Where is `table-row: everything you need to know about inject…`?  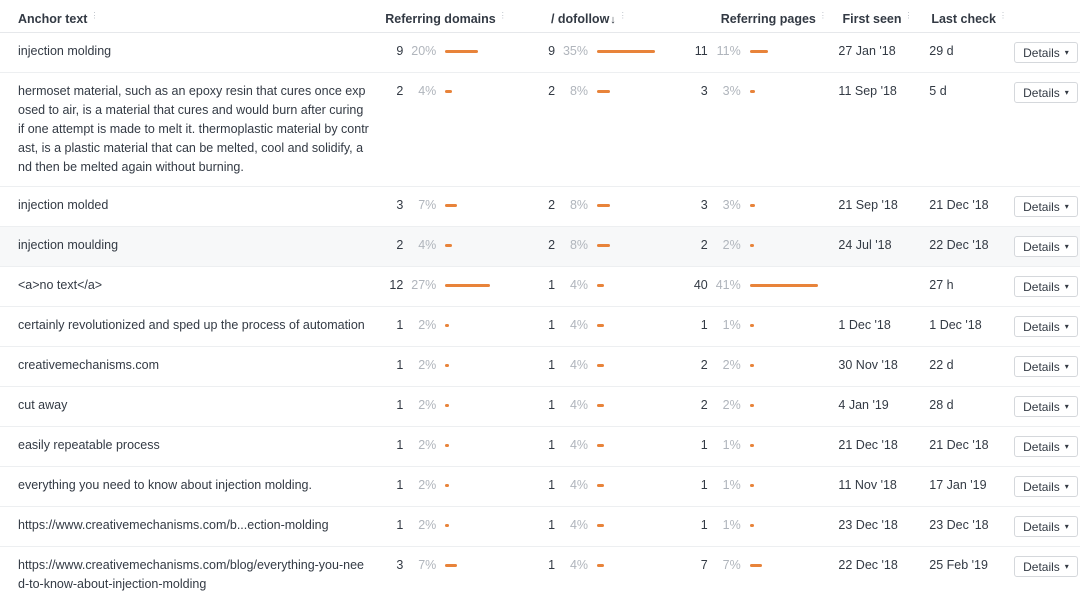
table-row: everything you need to know about inject… is located at coordinates (540, 487).